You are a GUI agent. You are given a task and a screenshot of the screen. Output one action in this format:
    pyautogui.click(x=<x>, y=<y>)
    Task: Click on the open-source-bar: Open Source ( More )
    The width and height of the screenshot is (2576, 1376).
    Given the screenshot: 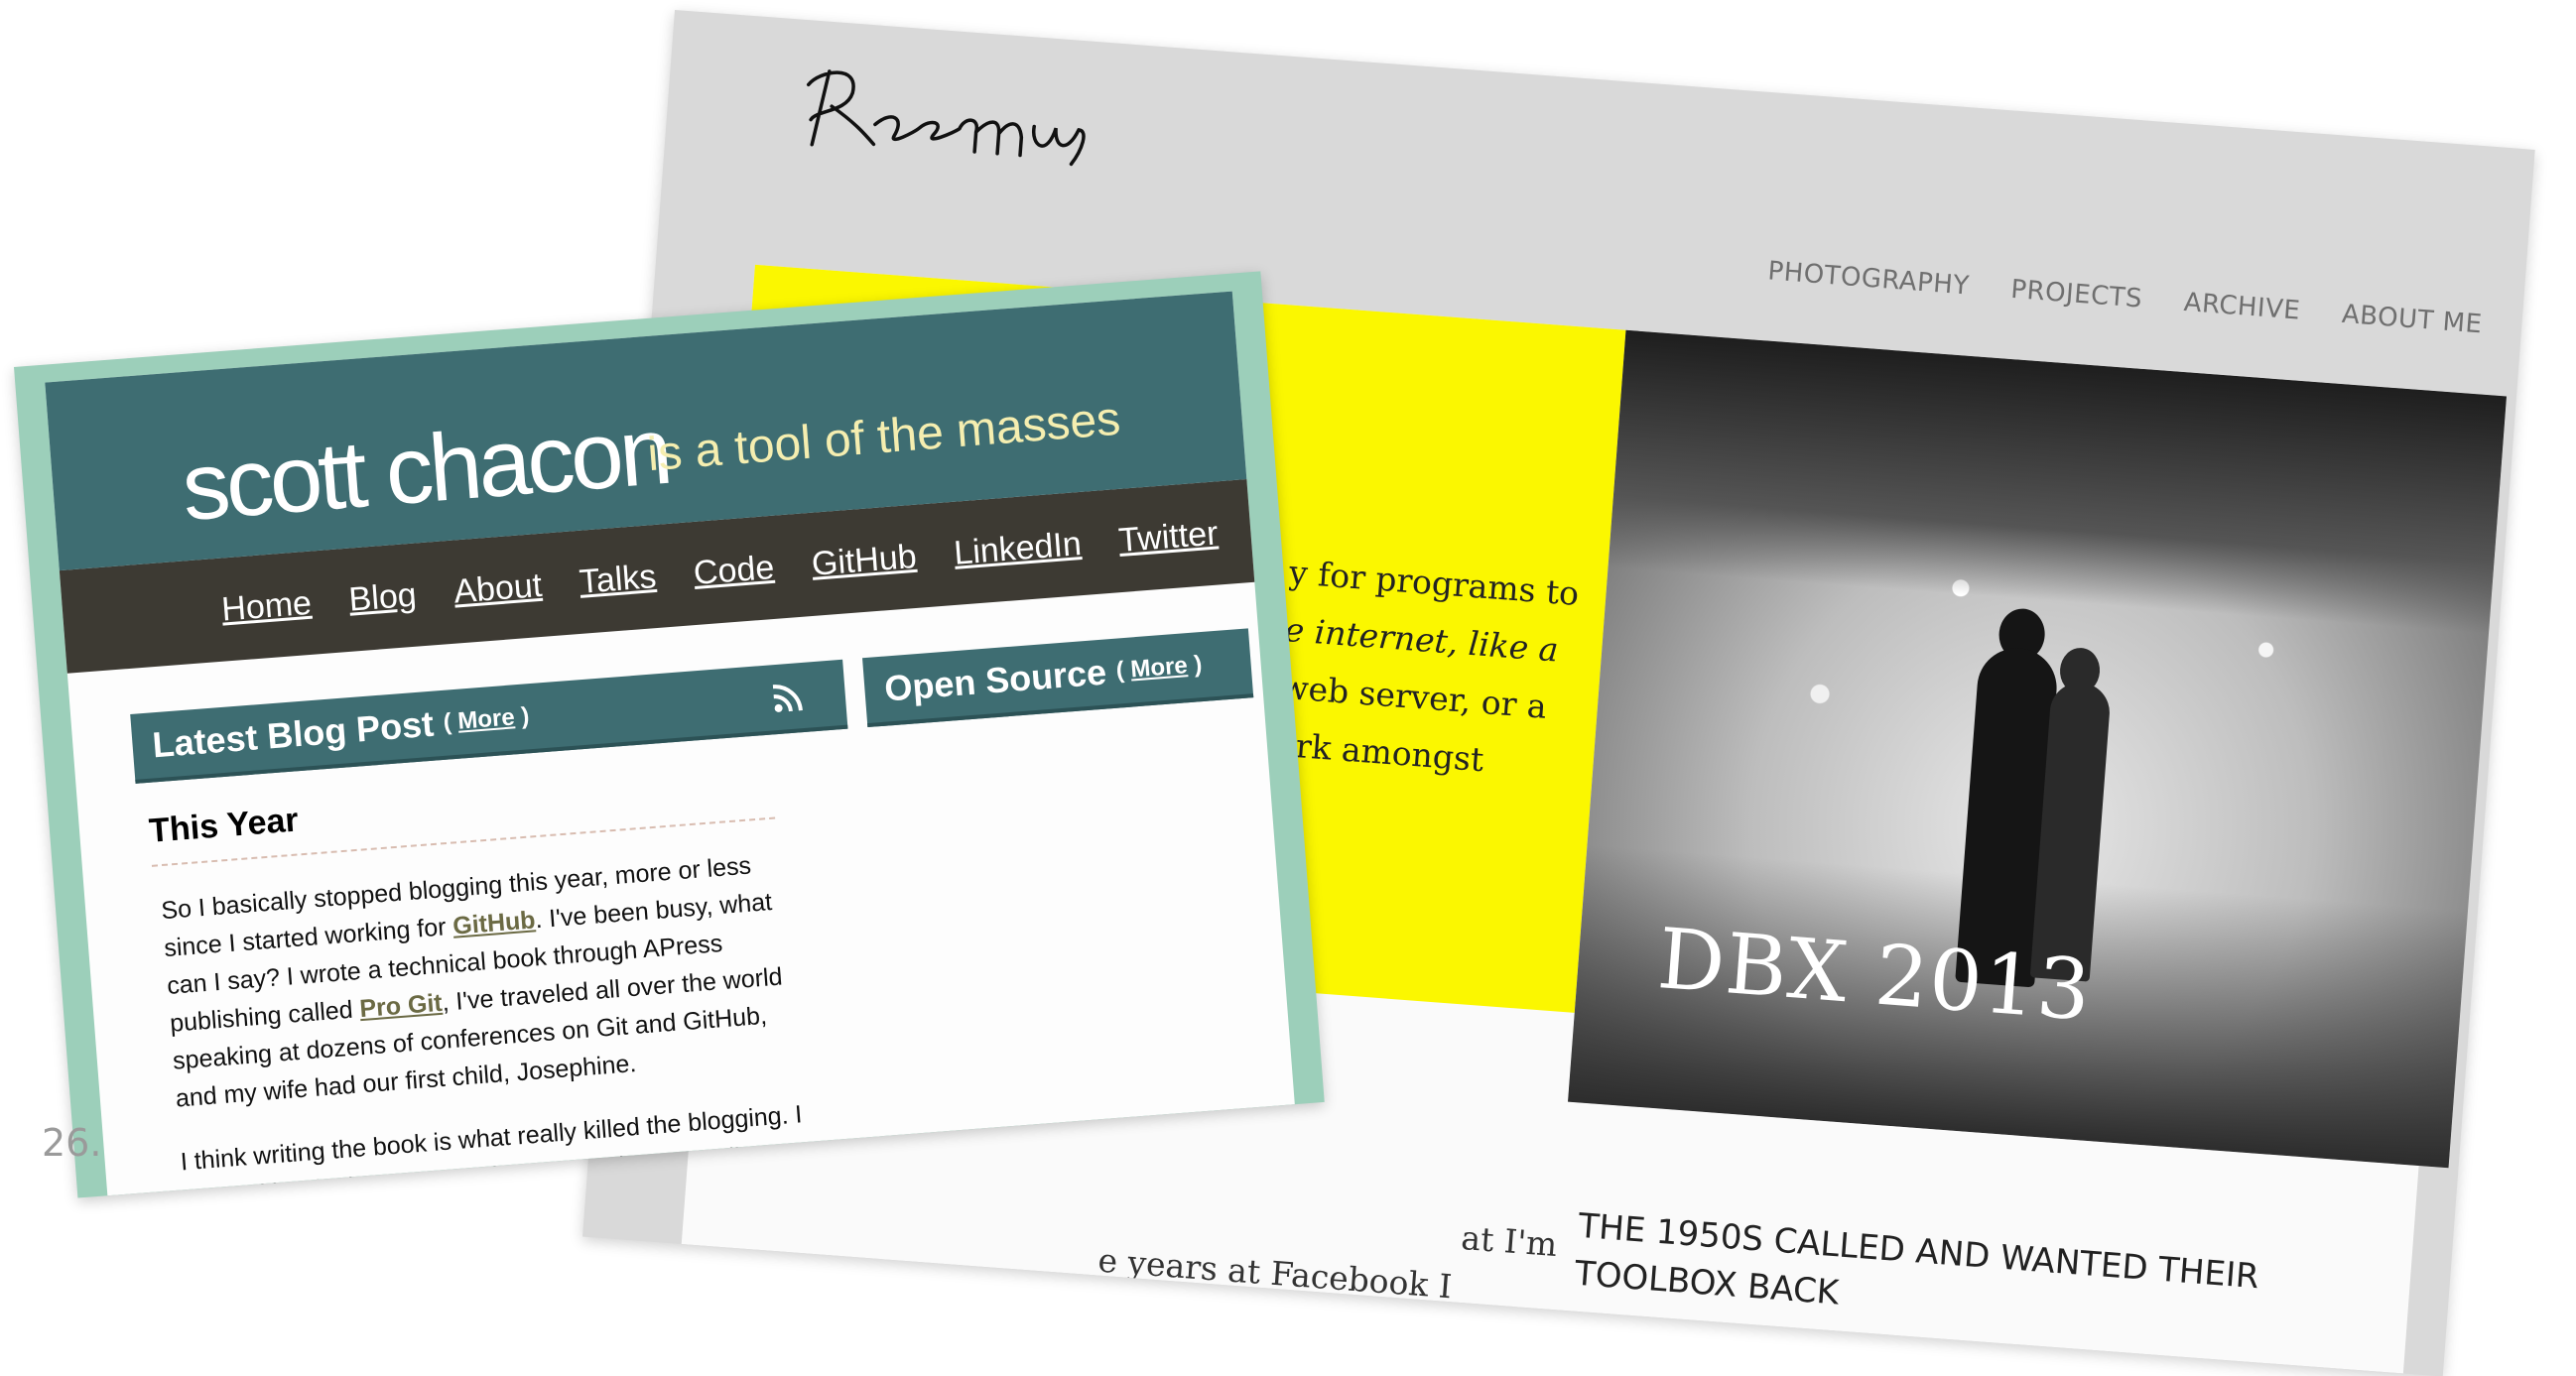 What is the action you would take?
    pyautogui.click(x=1058, y=678)
    